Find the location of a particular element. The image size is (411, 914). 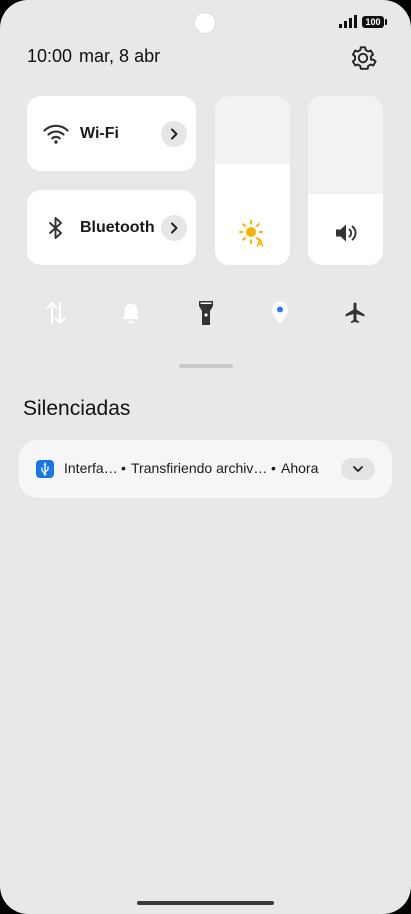

sound-toggle is located at coordinates (130, 312).